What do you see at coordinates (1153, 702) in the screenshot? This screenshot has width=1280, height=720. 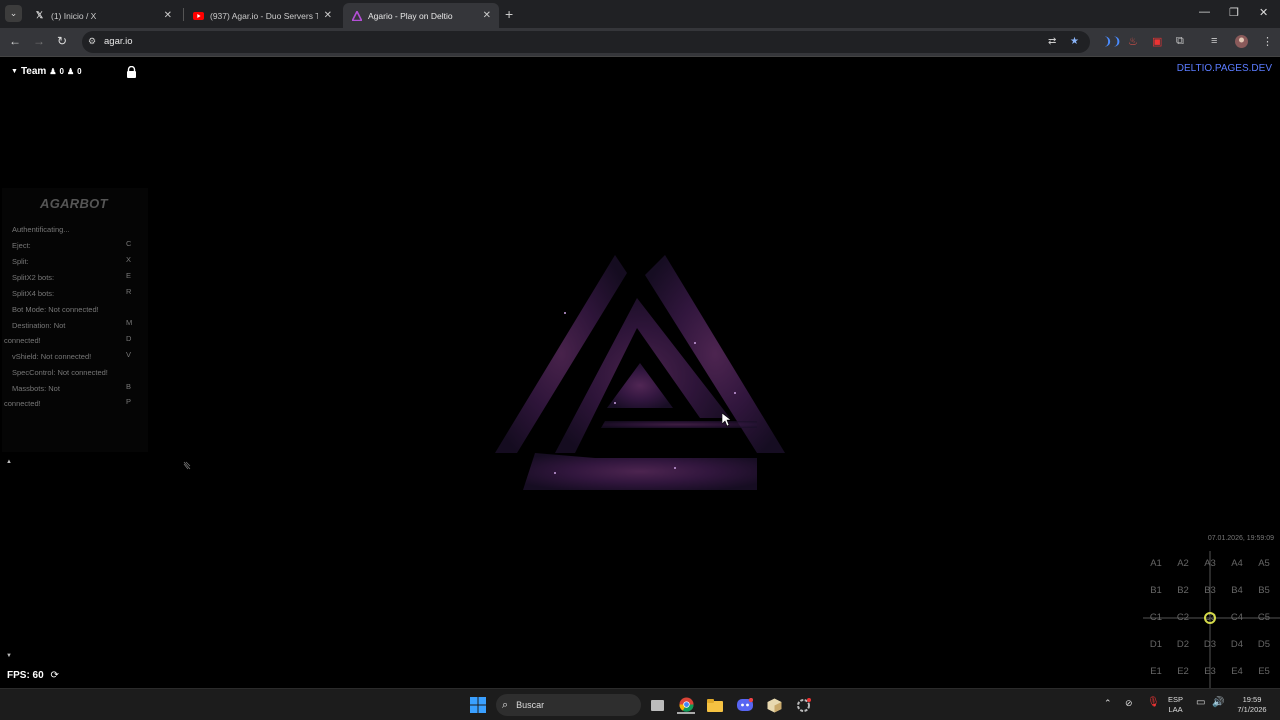 I see `tray-microphone-icon: 🎙` at bounding box center [1153, 702].